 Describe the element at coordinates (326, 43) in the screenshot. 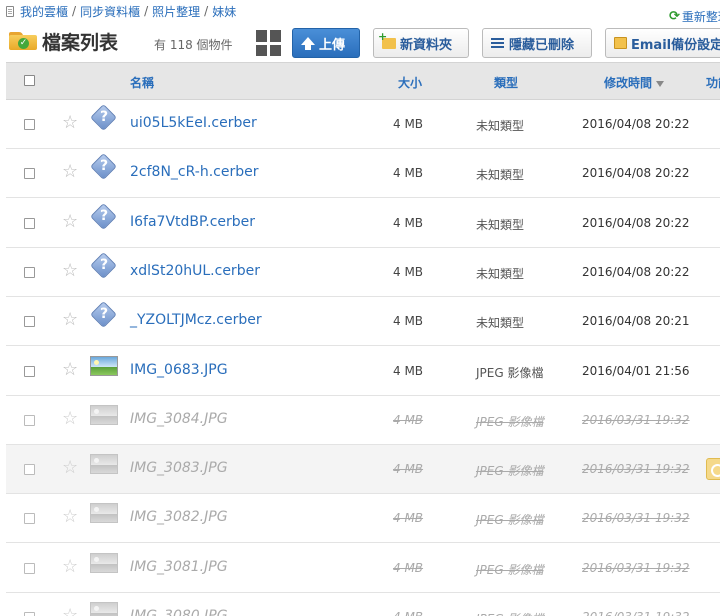

I see `upload-button: 上傳` at that location.